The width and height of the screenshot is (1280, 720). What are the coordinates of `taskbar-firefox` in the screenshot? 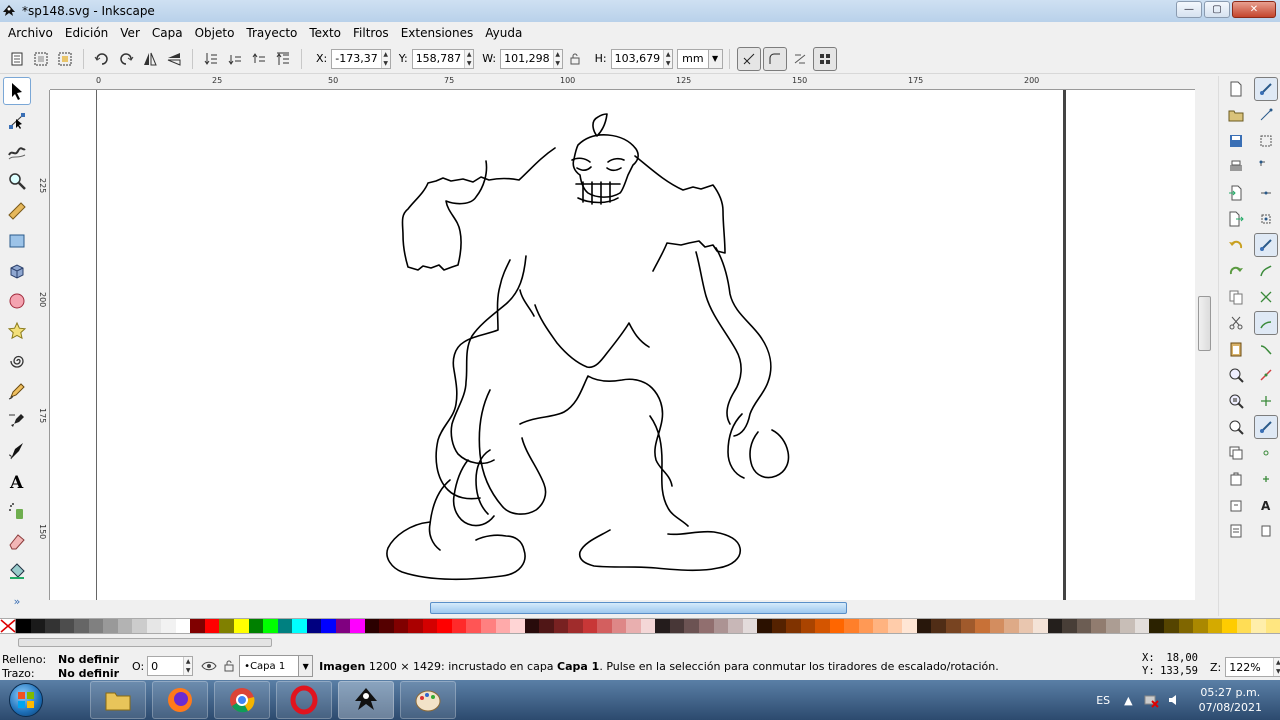 It's located at (180, 700).